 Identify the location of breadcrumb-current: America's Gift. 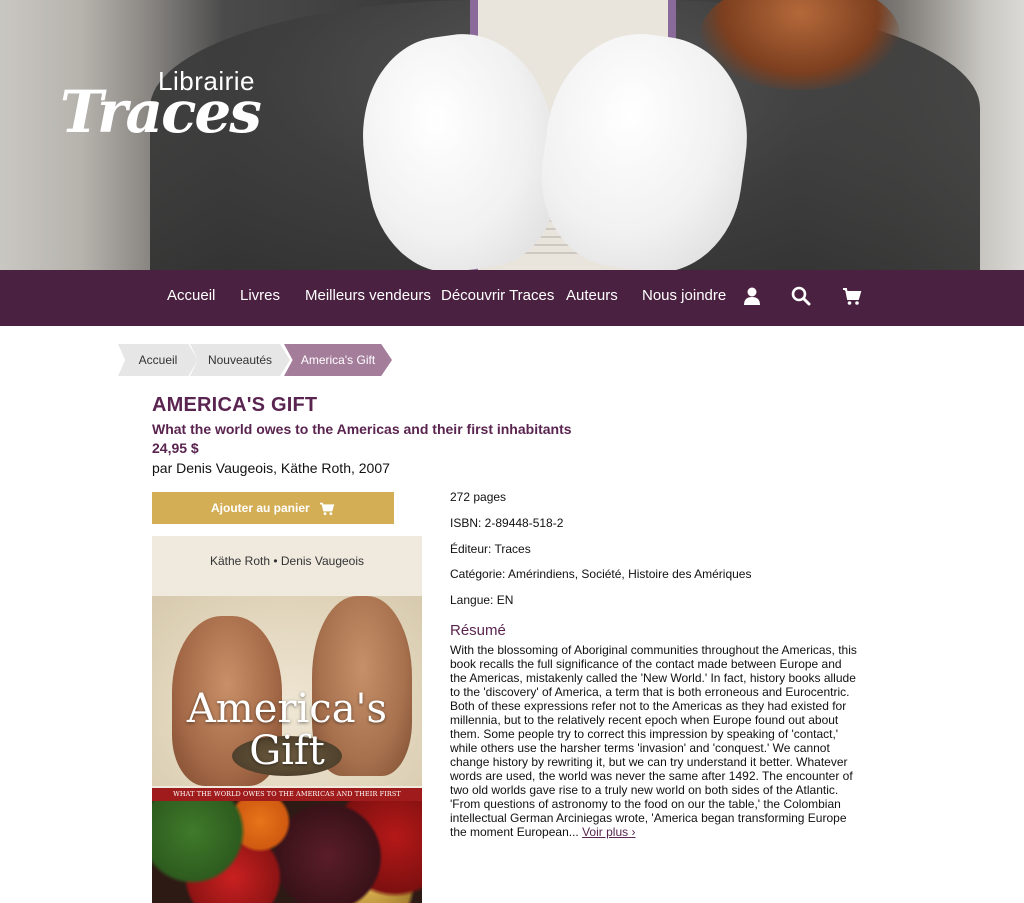
(338, 360).